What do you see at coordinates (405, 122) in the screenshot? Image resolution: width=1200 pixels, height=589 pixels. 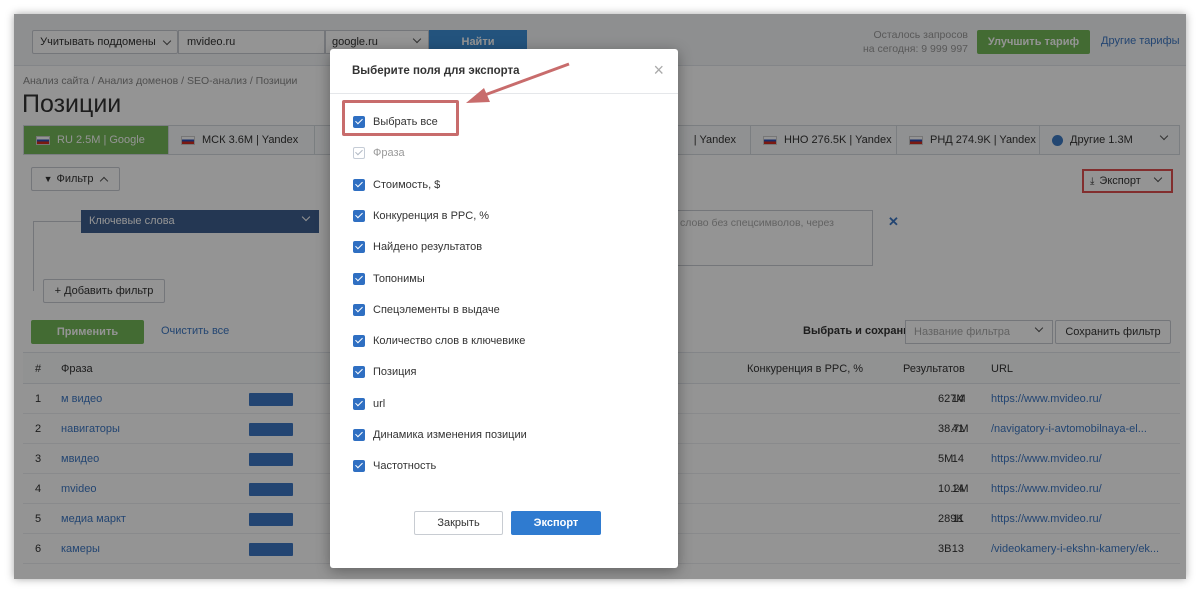 I see `field-label: Выбрать все` at bounding box center [405, 122].